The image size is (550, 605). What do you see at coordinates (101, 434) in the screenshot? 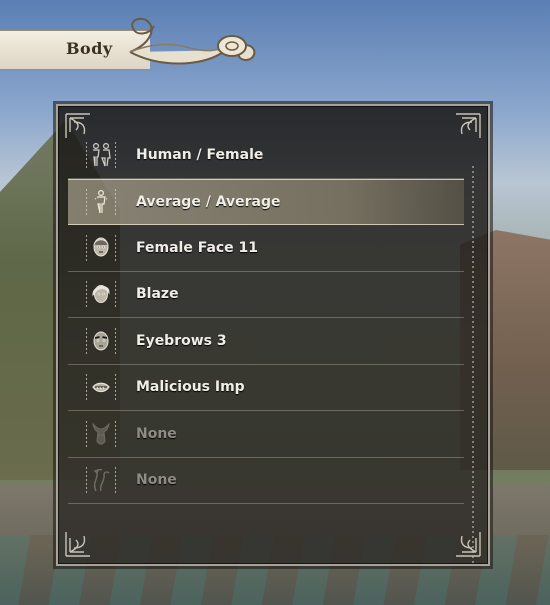
I see `horns-icon` at bounding box center [101, 434].